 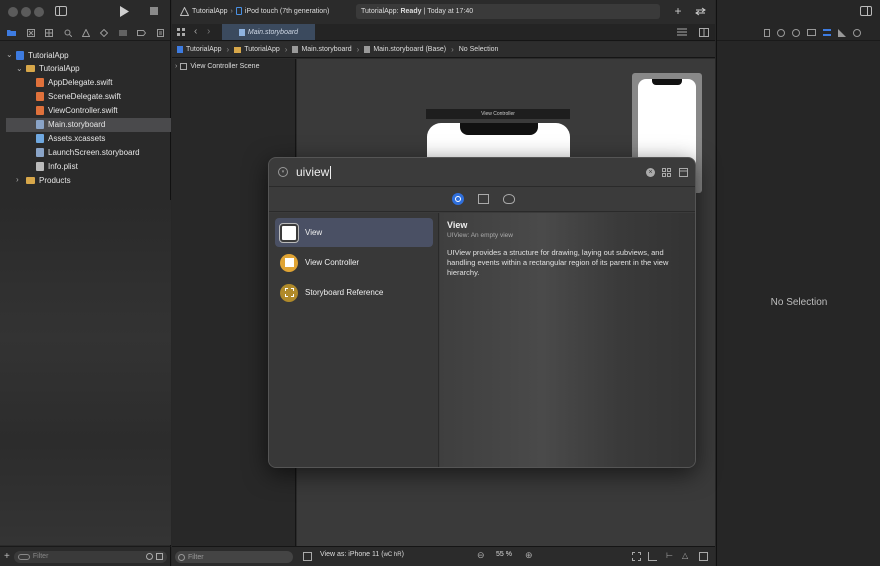 What do you see at coordinates (652, 556) in the screenshot?
I see `align-icon` at bounding box center [652, 556].